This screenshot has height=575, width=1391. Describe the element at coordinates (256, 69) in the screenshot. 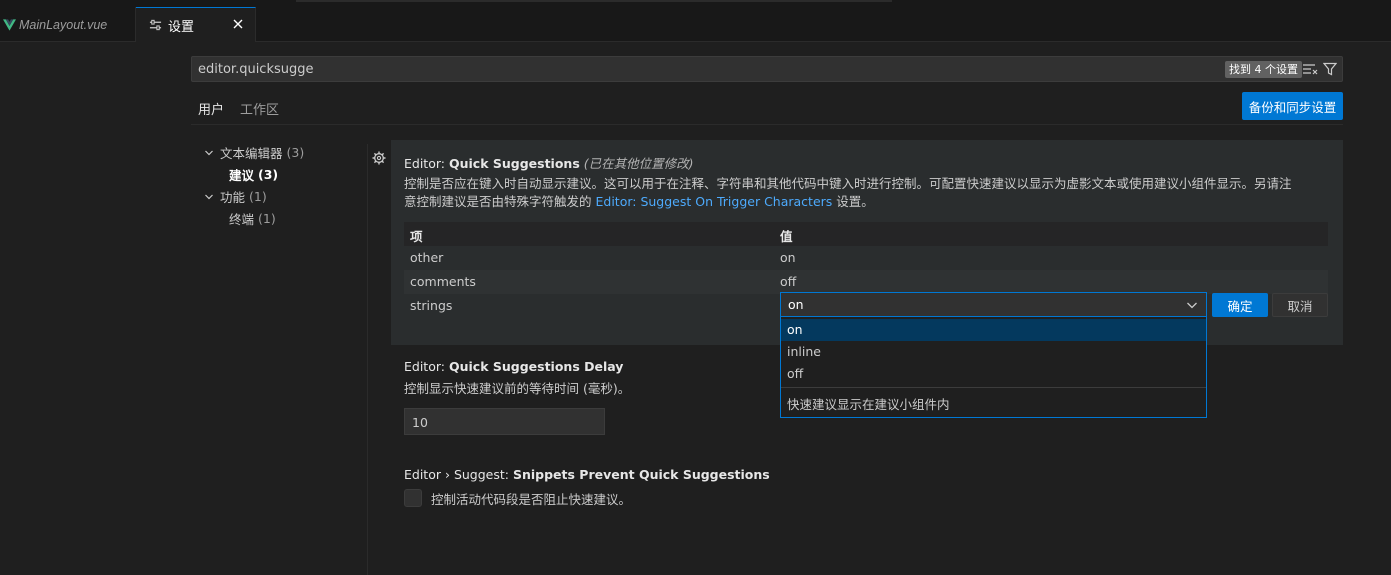

I see `search-value: editor.quicksugge` at that location.